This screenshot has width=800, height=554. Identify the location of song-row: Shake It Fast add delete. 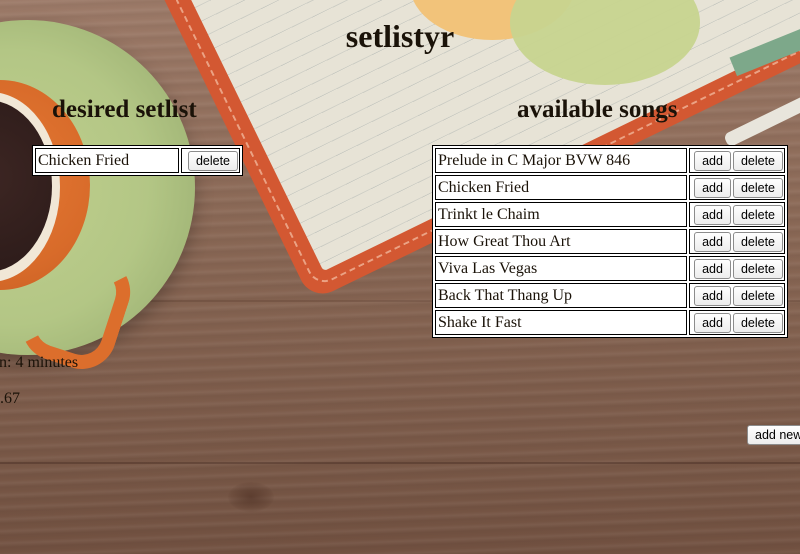
(610, 322).